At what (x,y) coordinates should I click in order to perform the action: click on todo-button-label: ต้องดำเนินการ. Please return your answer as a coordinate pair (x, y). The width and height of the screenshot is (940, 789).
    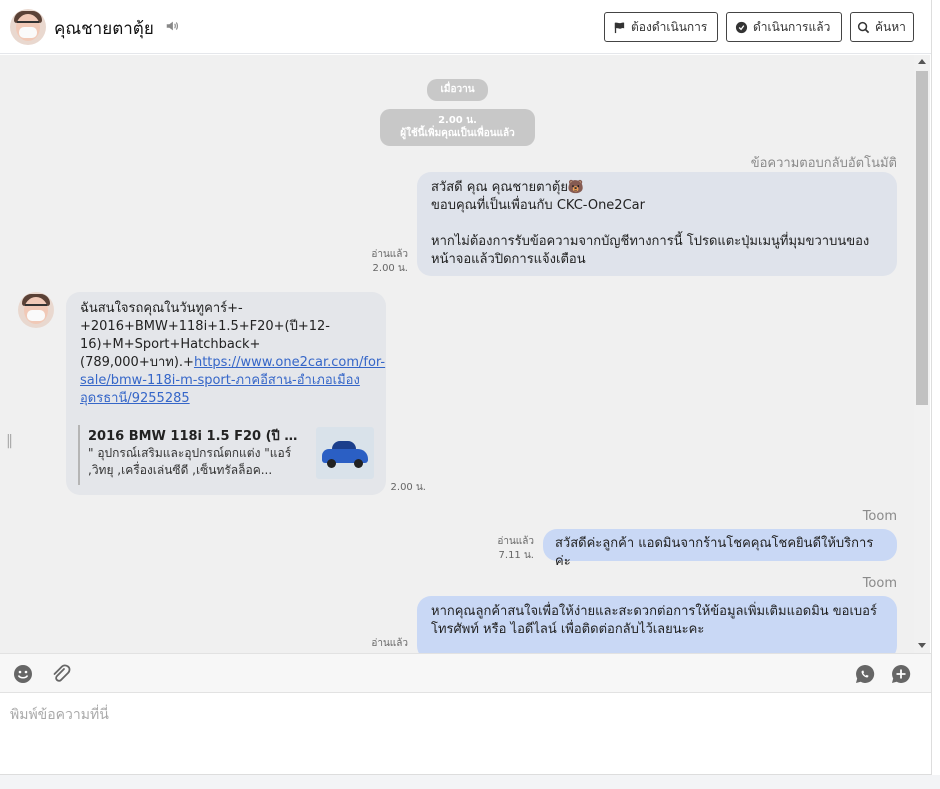
    Looking at the image, I should click on (669, 26).